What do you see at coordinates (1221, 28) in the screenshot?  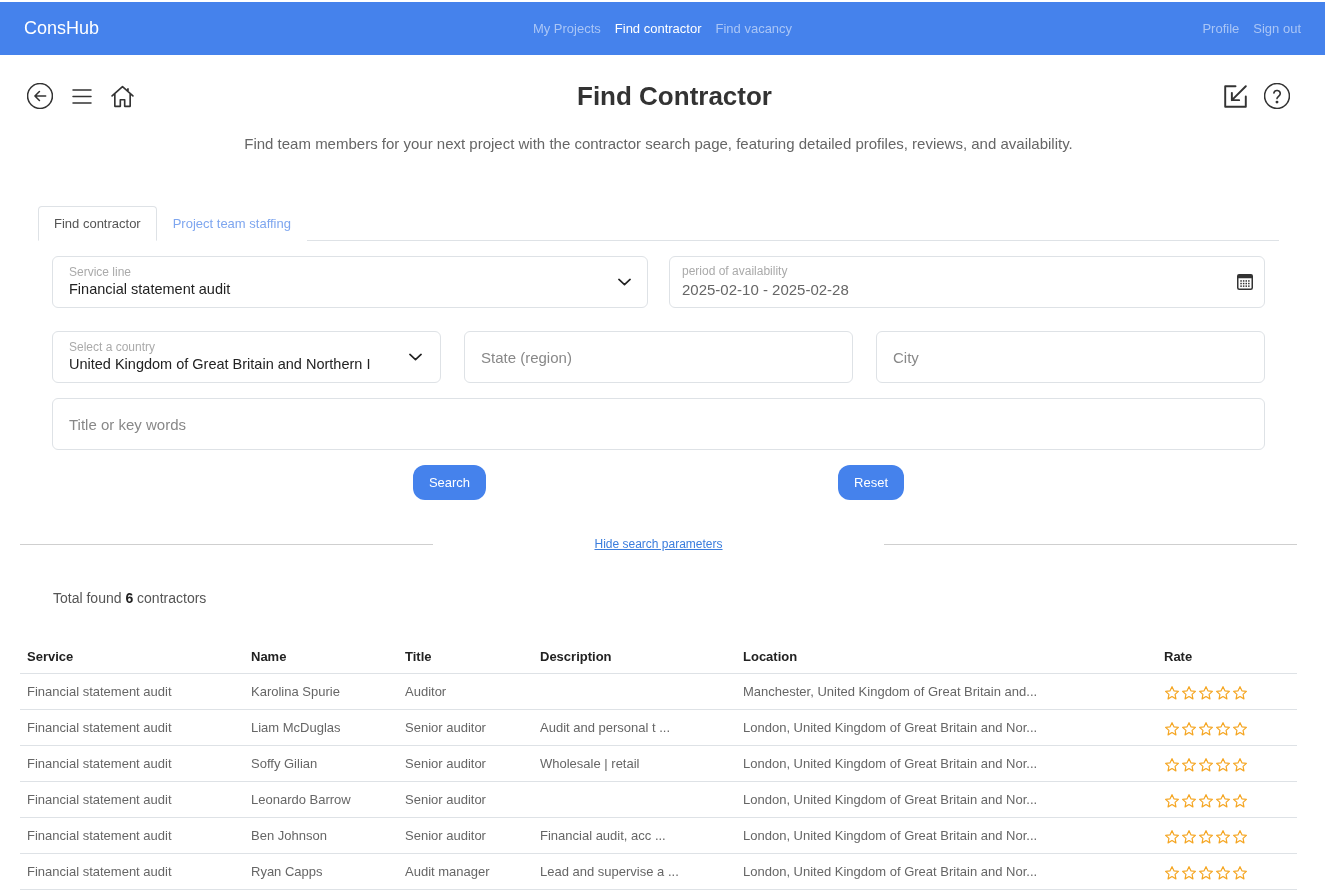 I see `nav-link: Profile` at bounding box center [1221, 28].